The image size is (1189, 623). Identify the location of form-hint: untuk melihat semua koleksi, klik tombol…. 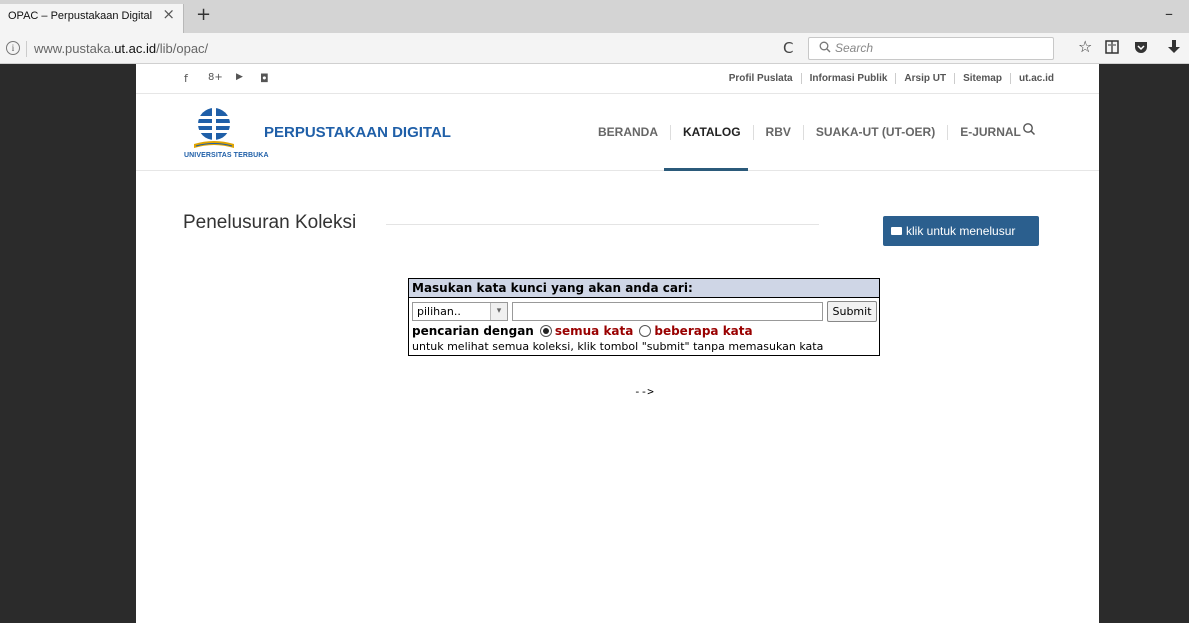
(618, 346).